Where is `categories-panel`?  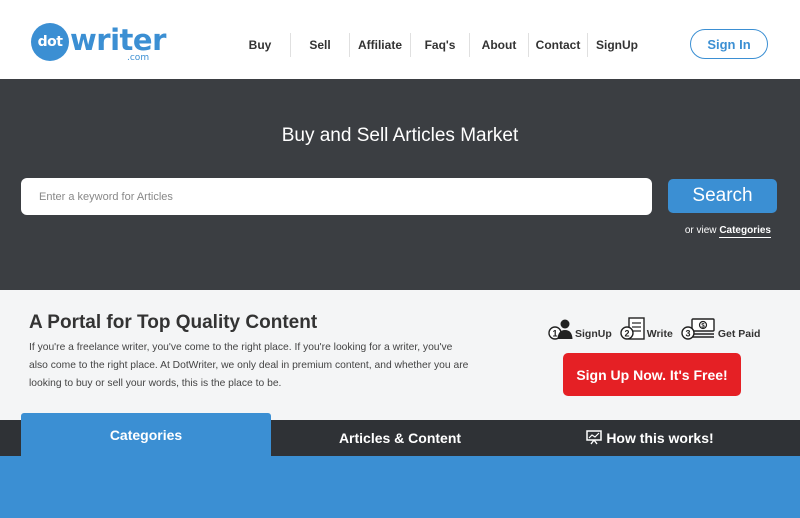 categories-panel is located at coordinates (400, 487).